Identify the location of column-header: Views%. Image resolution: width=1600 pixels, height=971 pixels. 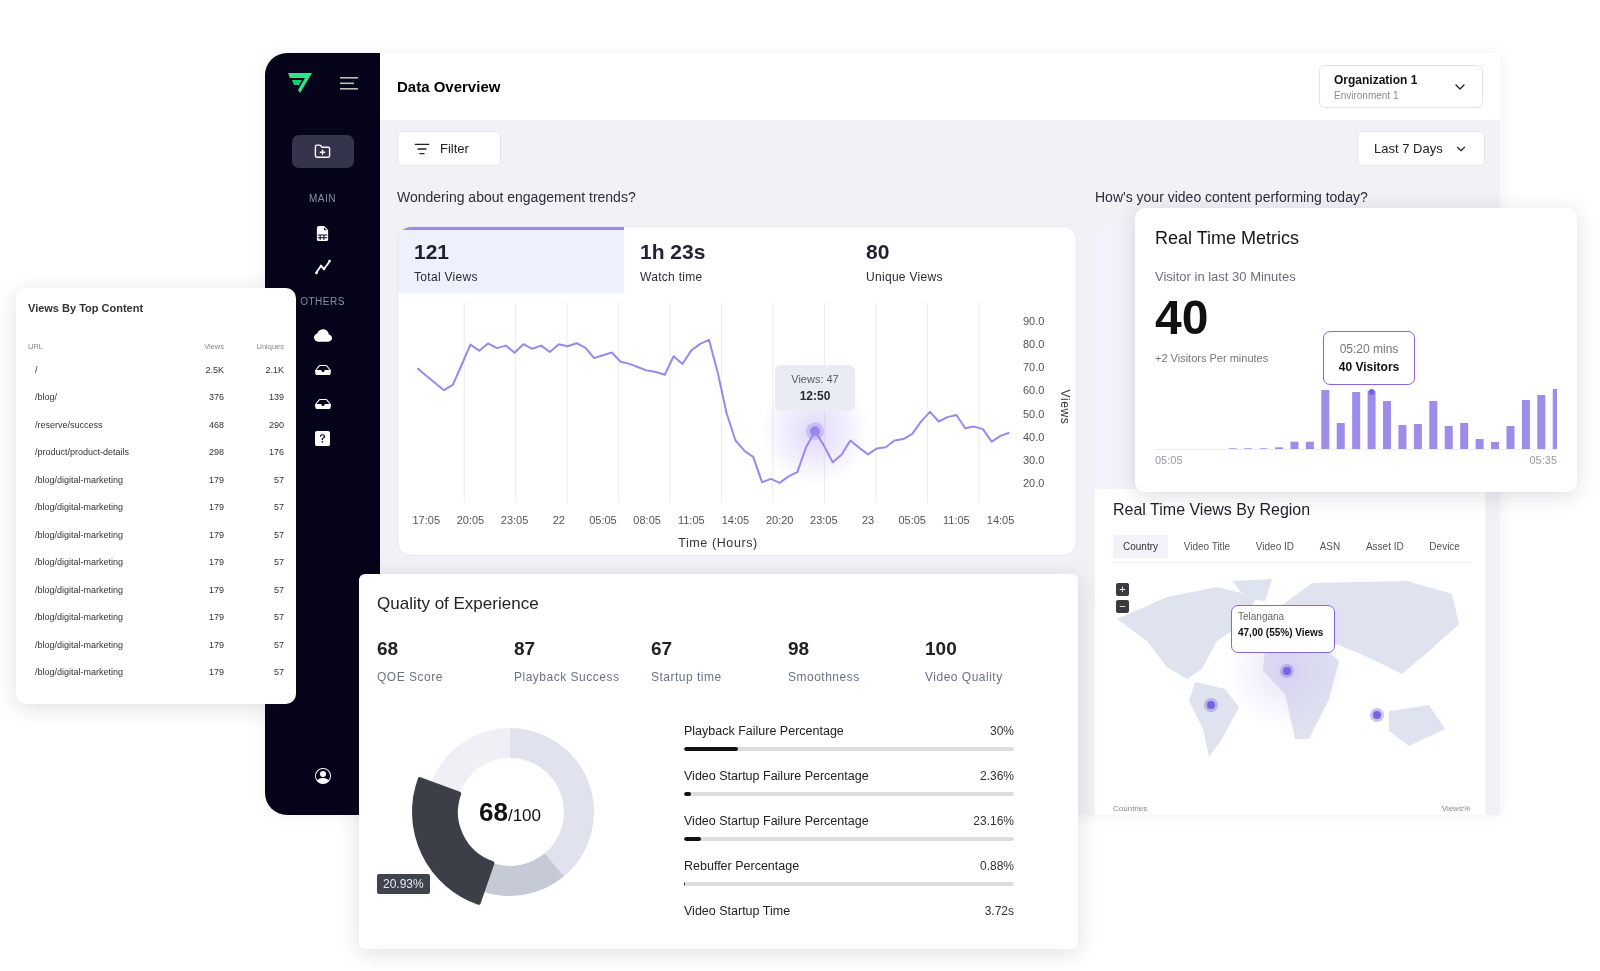
(1455, 808).